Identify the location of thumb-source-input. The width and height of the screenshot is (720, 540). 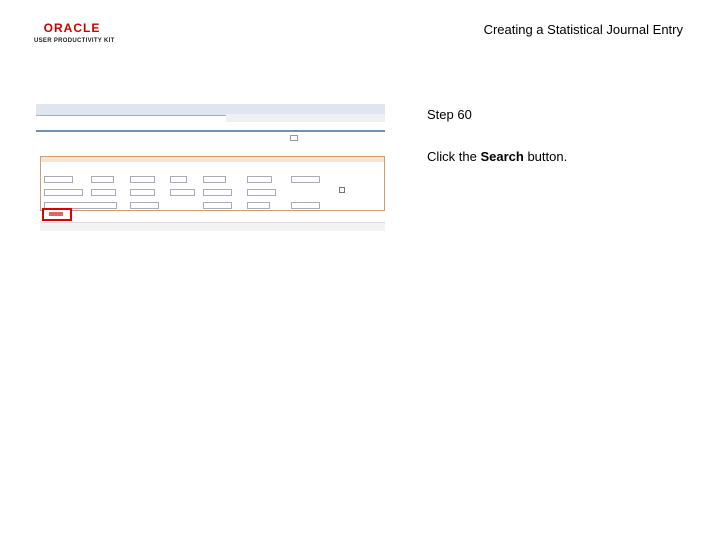
(142, 192).